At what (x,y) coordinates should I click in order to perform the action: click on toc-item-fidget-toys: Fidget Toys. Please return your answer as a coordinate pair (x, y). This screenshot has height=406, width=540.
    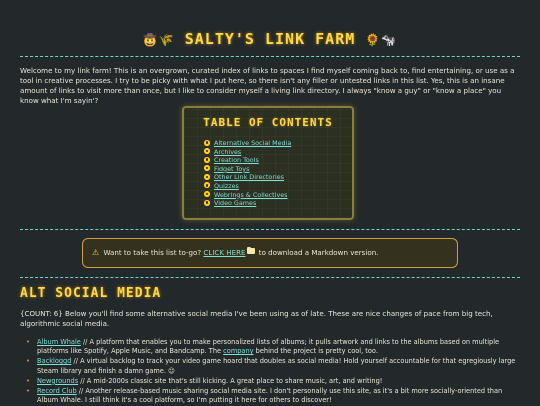
    Looking at the image, I should click on (247, 169).